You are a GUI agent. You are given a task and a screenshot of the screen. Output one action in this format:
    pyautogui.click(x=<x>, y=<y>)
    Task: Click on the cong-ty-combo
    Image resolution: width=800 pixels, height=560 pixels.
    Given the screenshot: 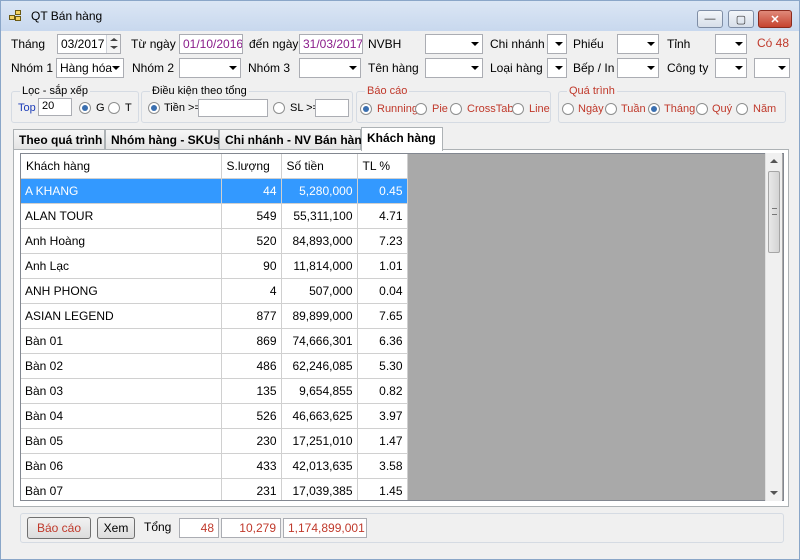 What is the action you would take?
    pyautogui.click(x=731, y=68)
    